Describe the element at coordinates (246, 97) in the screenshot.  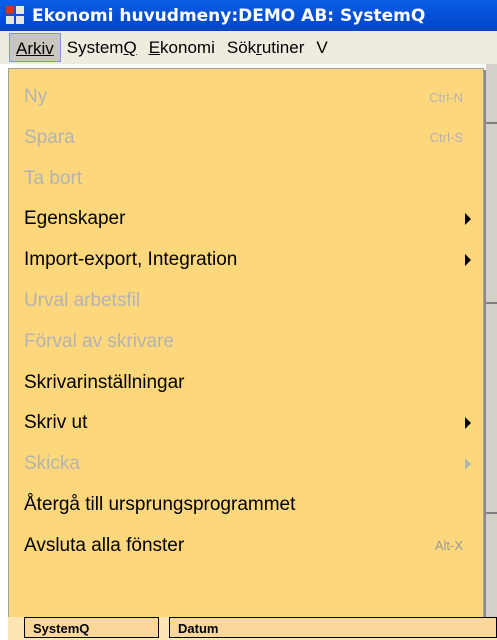
I see `menu-item-ny: Ny Ctrl-N` at that location.